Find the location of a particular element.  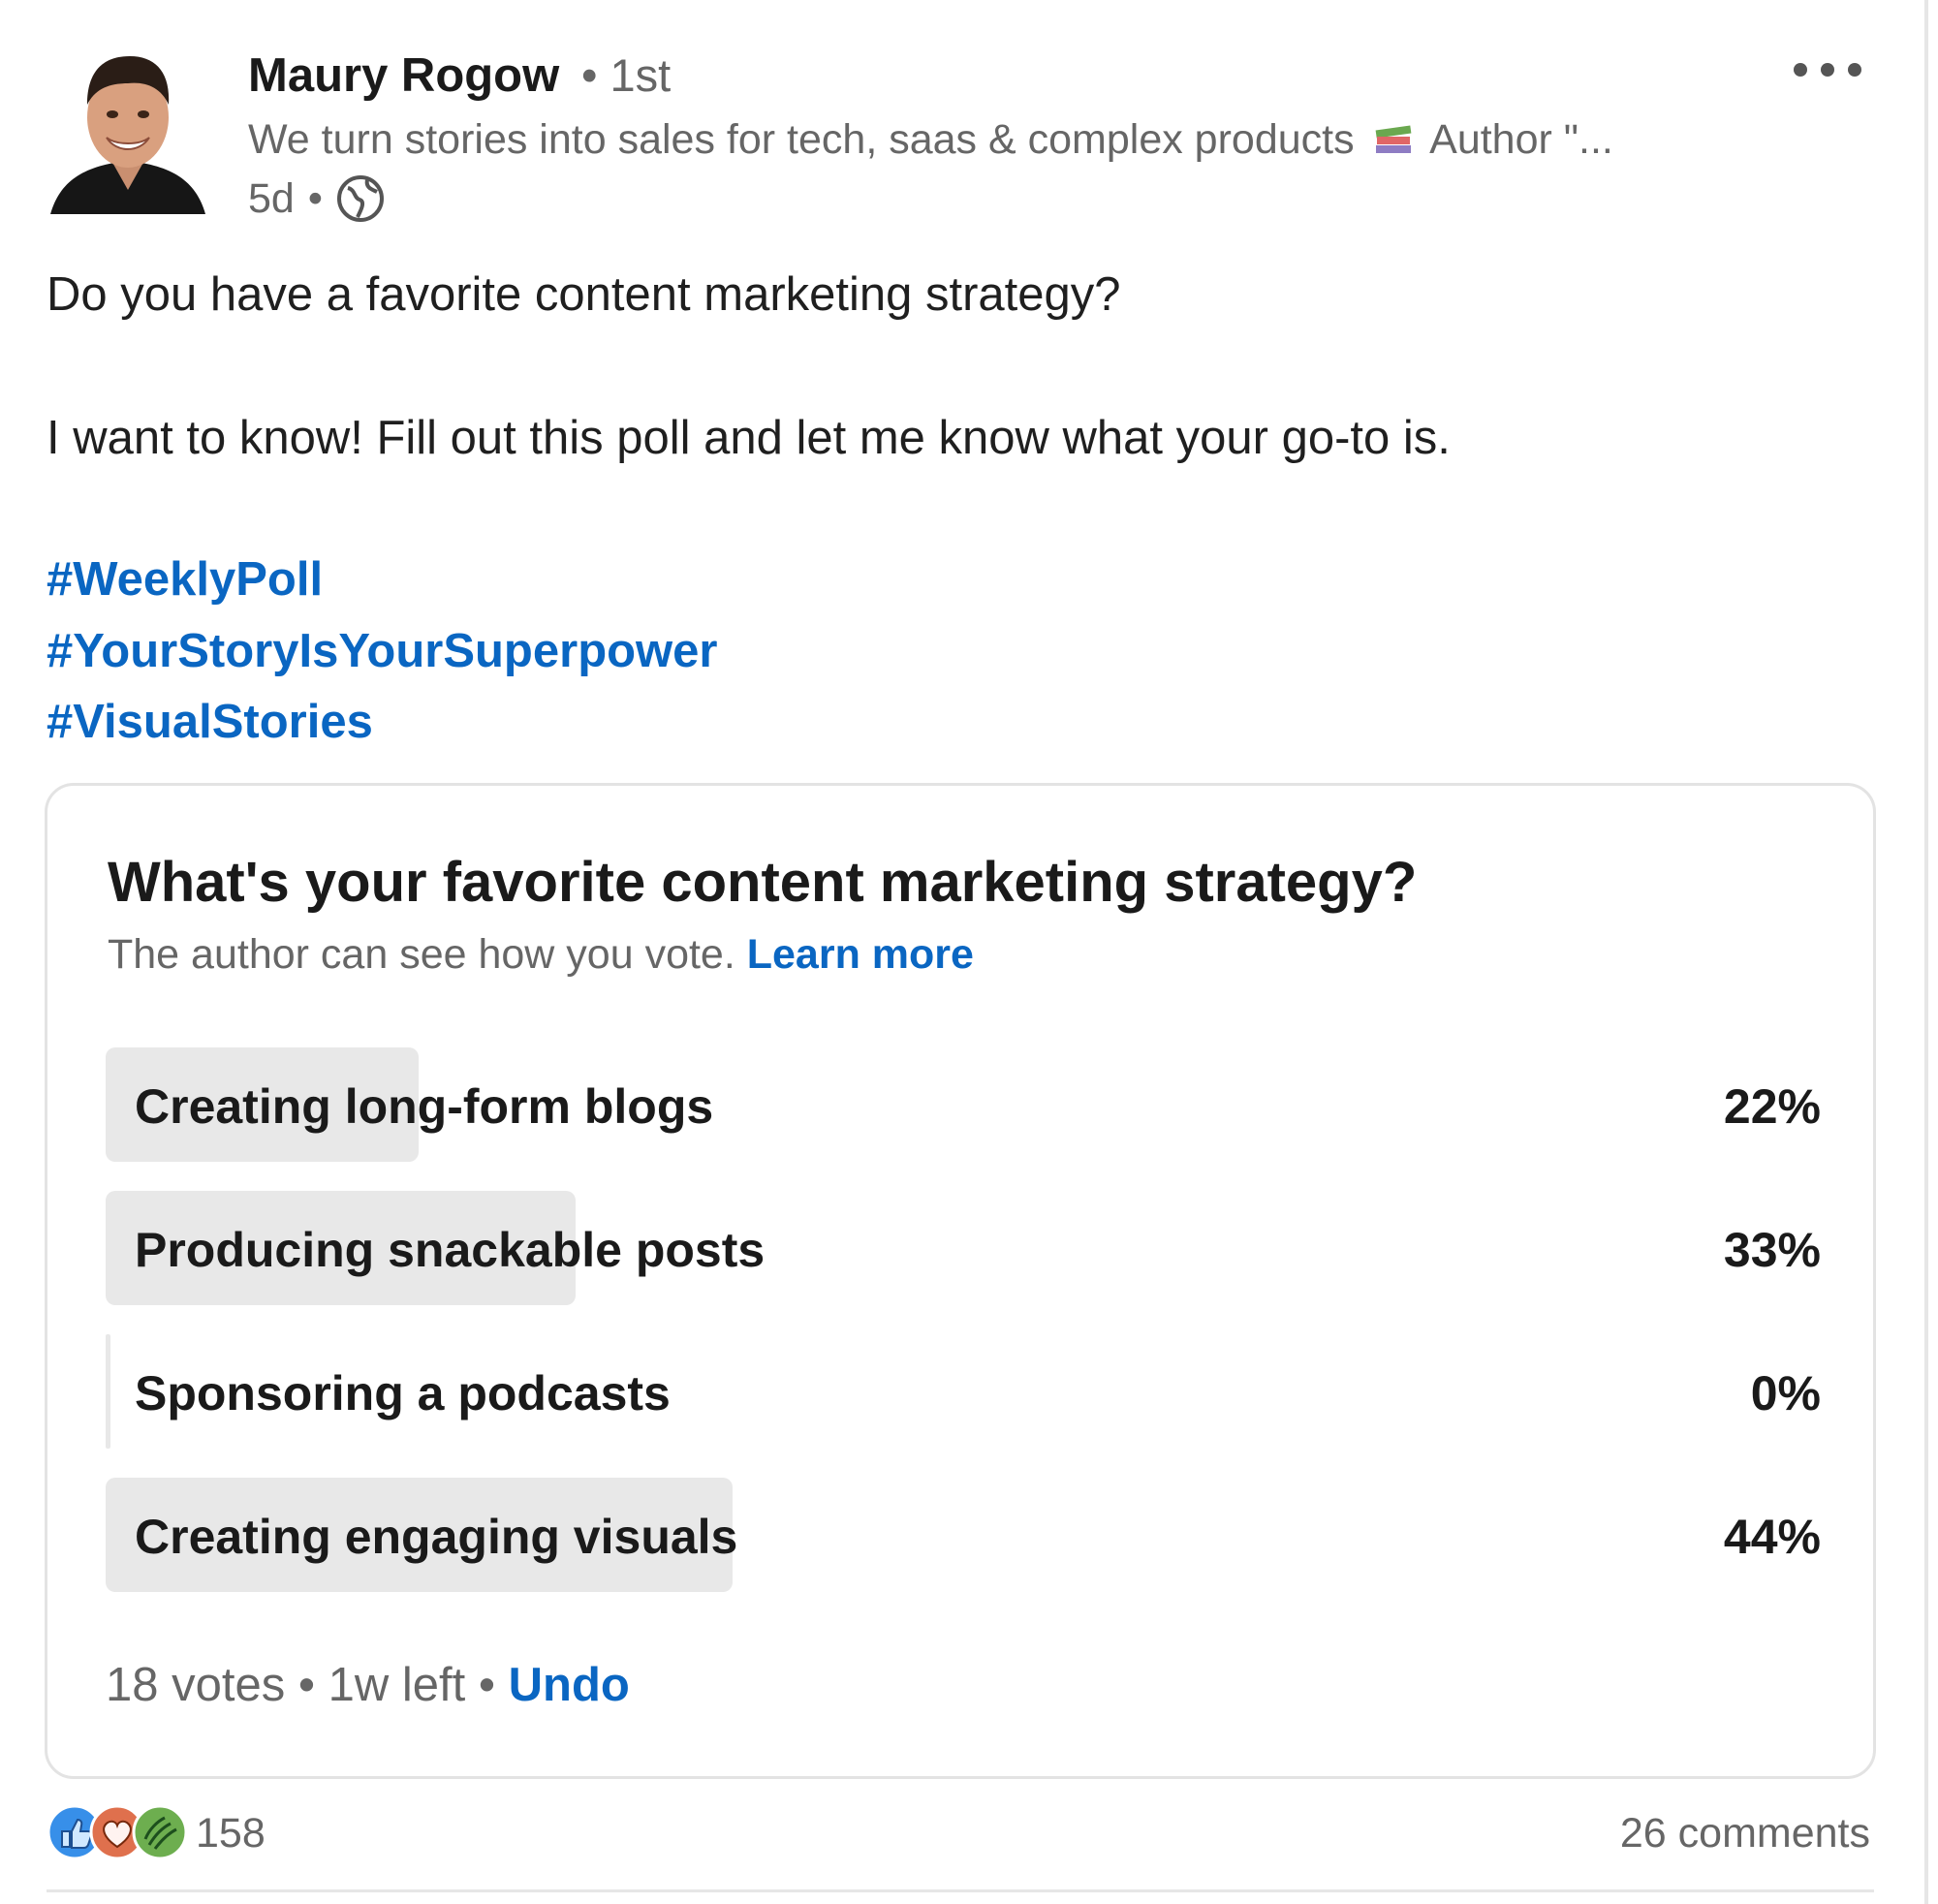

support-icon is located at coordinates (160, 1832).